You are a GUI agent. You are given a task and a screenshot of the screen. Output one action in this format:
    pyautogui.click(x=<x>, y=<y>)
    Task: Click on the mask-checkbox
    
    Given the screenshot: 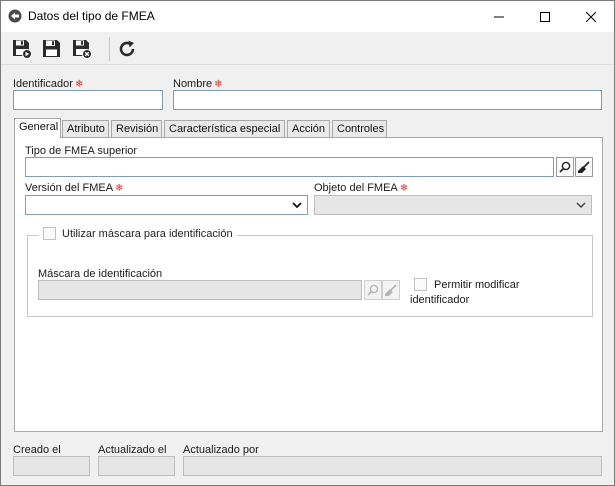 What is the action you would take?
    pyautogui.click(x=49, y=233)
    